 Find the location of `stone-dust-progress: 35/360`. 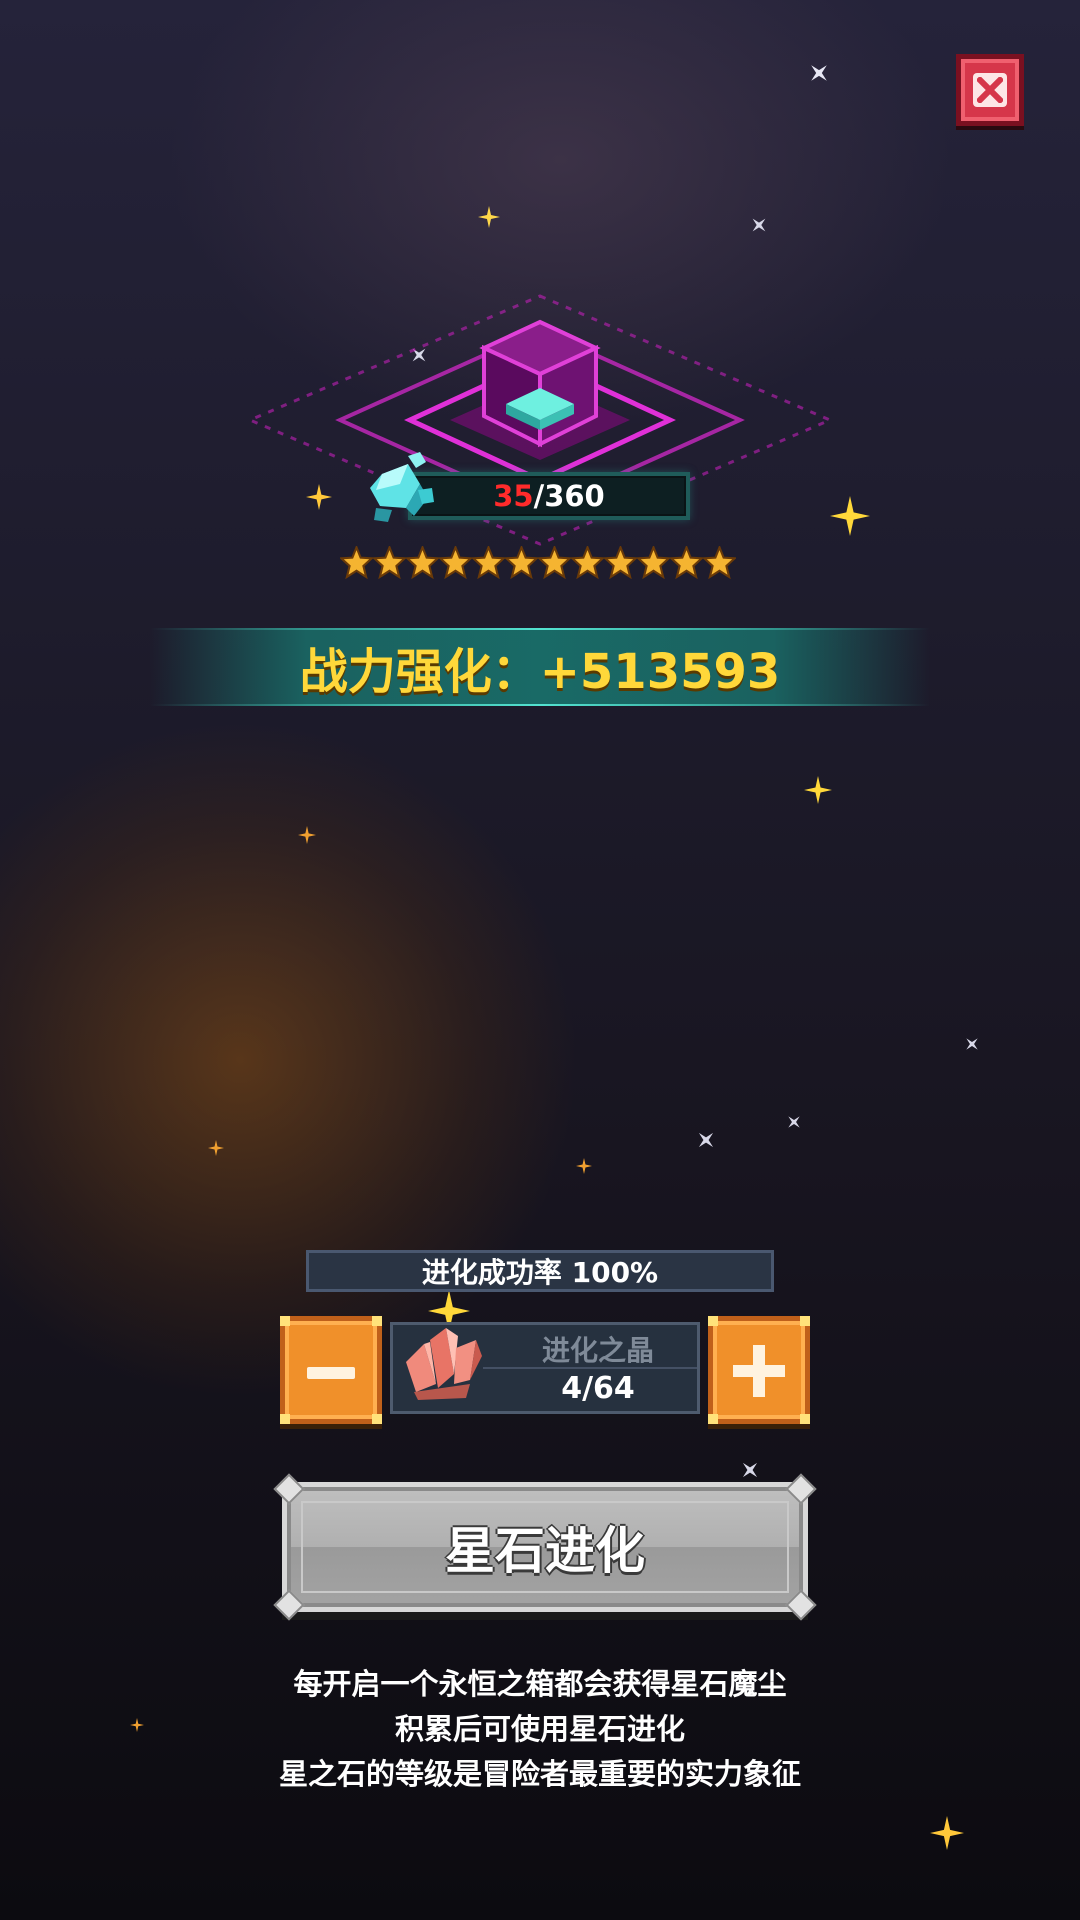

stone-dust-progress: 35/360 is located at coordinates (549, 496).